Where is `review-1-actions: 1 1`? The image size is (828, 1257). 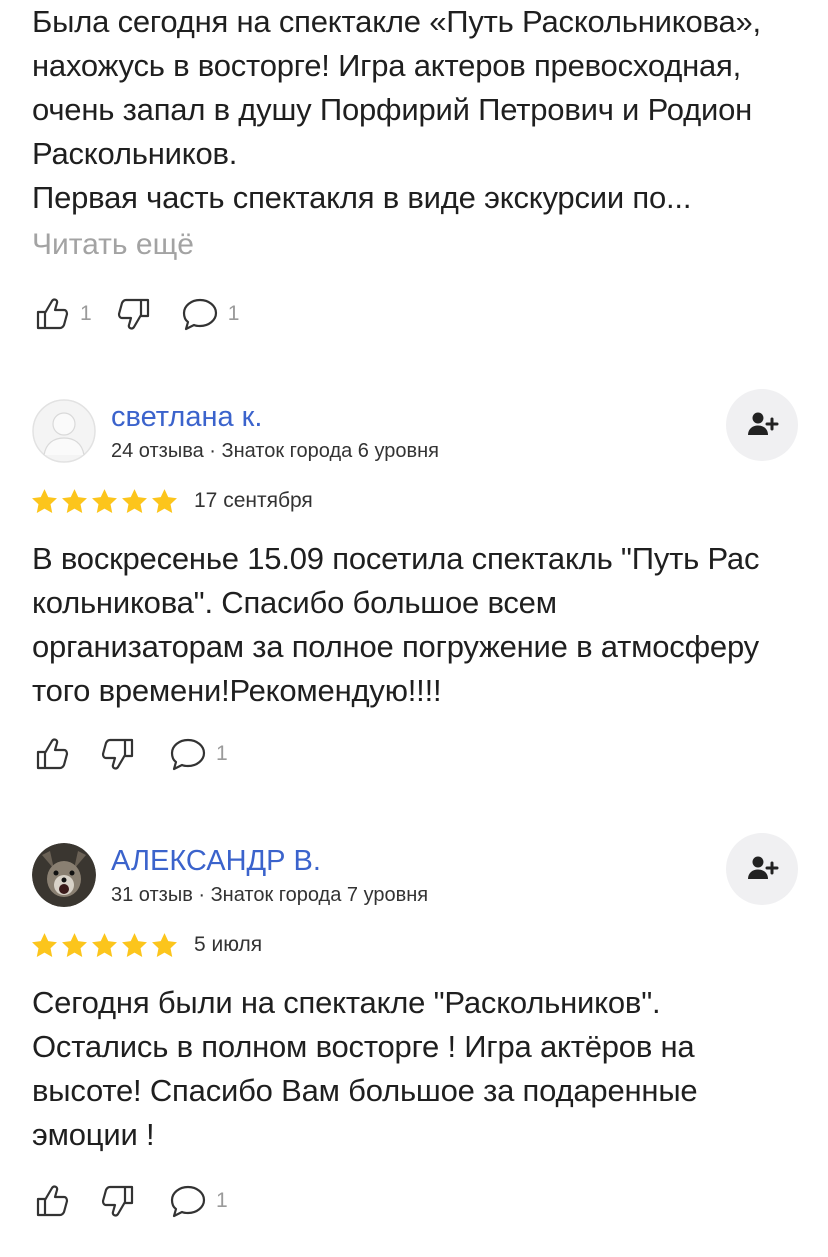
review-1-actions: 1 1 is located at coordinates (135, 314).